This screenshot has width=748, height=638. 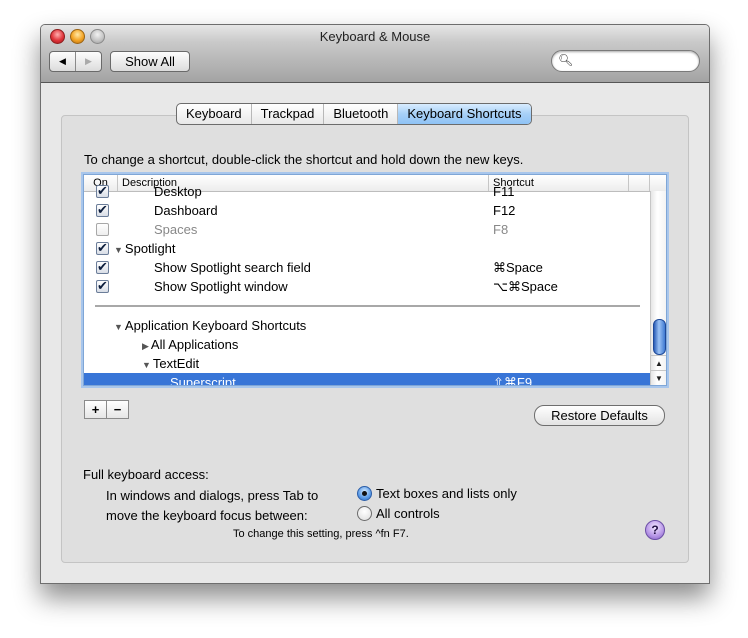 I want to click on row-shortcut: ⌥⌘Space, so click(x=525, y=286).